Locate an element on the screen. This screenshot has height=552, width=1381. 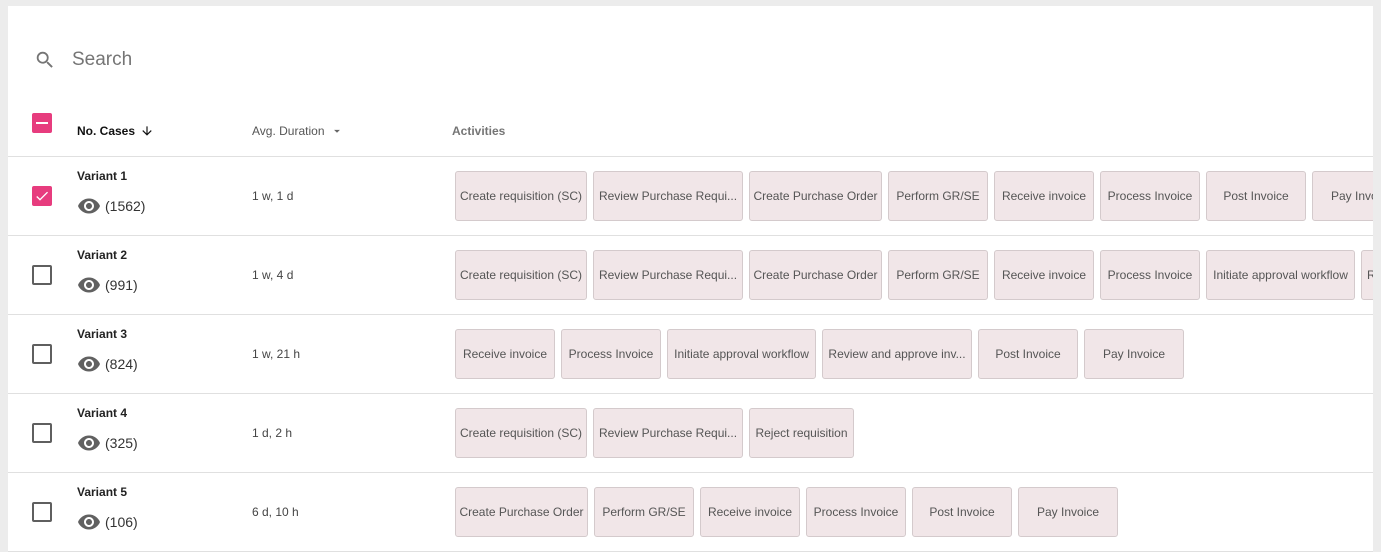
avg-duration: 1 d, 2 h is located at coordinates (272, 433).